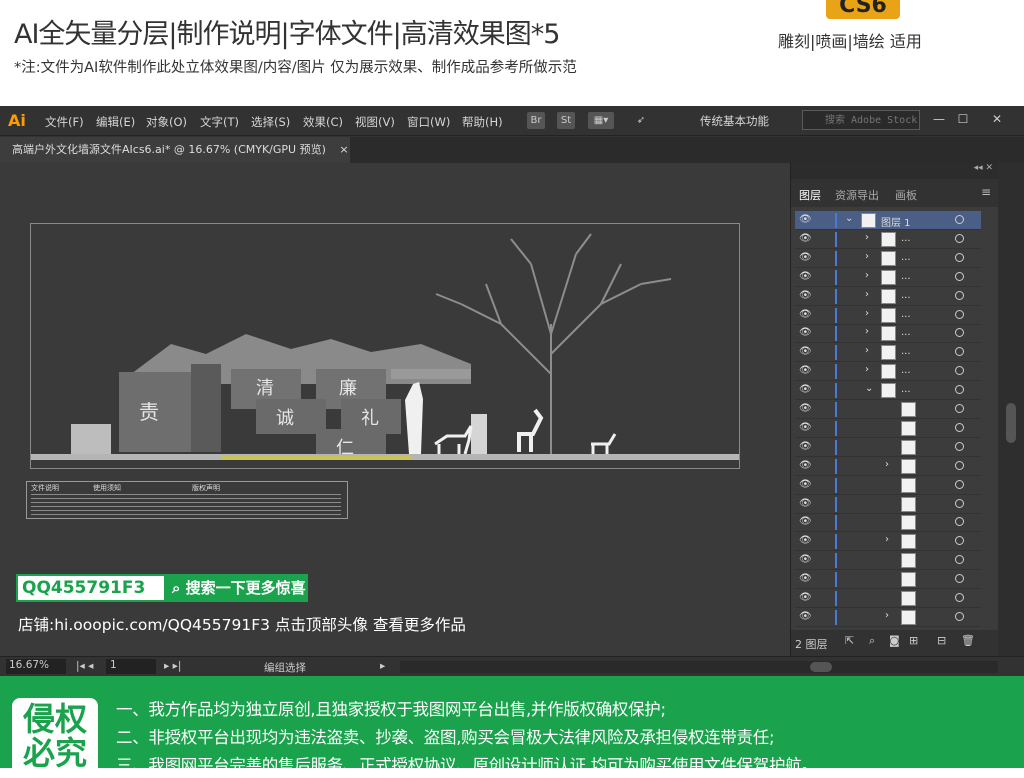  Describe the element at coordinates (941, 640) in the screenshot. I see `new-layer-icon: ⊟` at that location.